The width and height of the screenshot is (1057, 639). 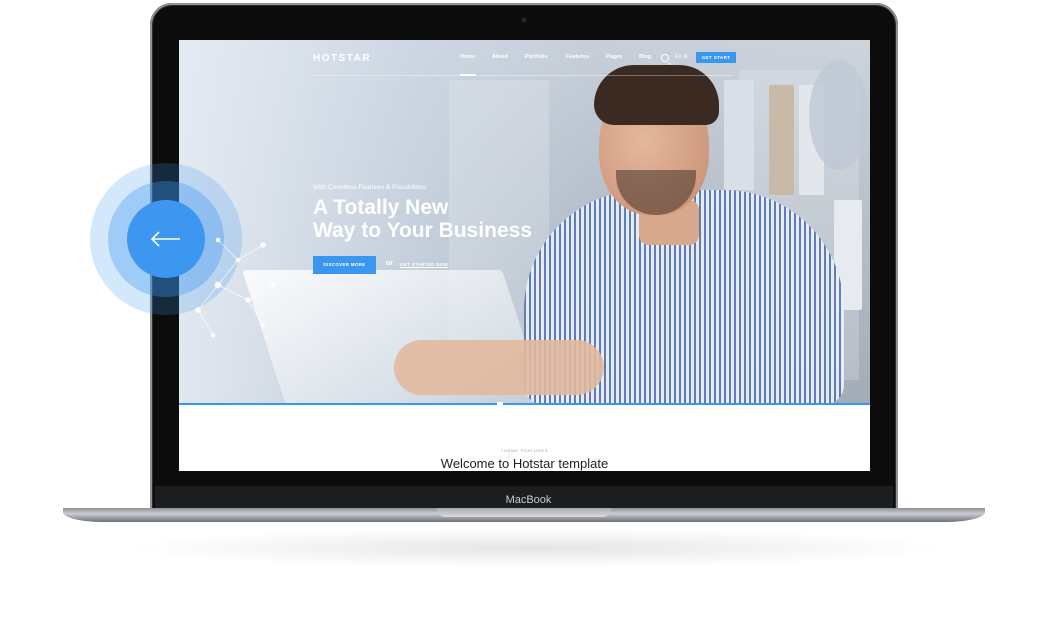 I want to click on site-logo: HOTSTAR, so click(x=342, y=58).